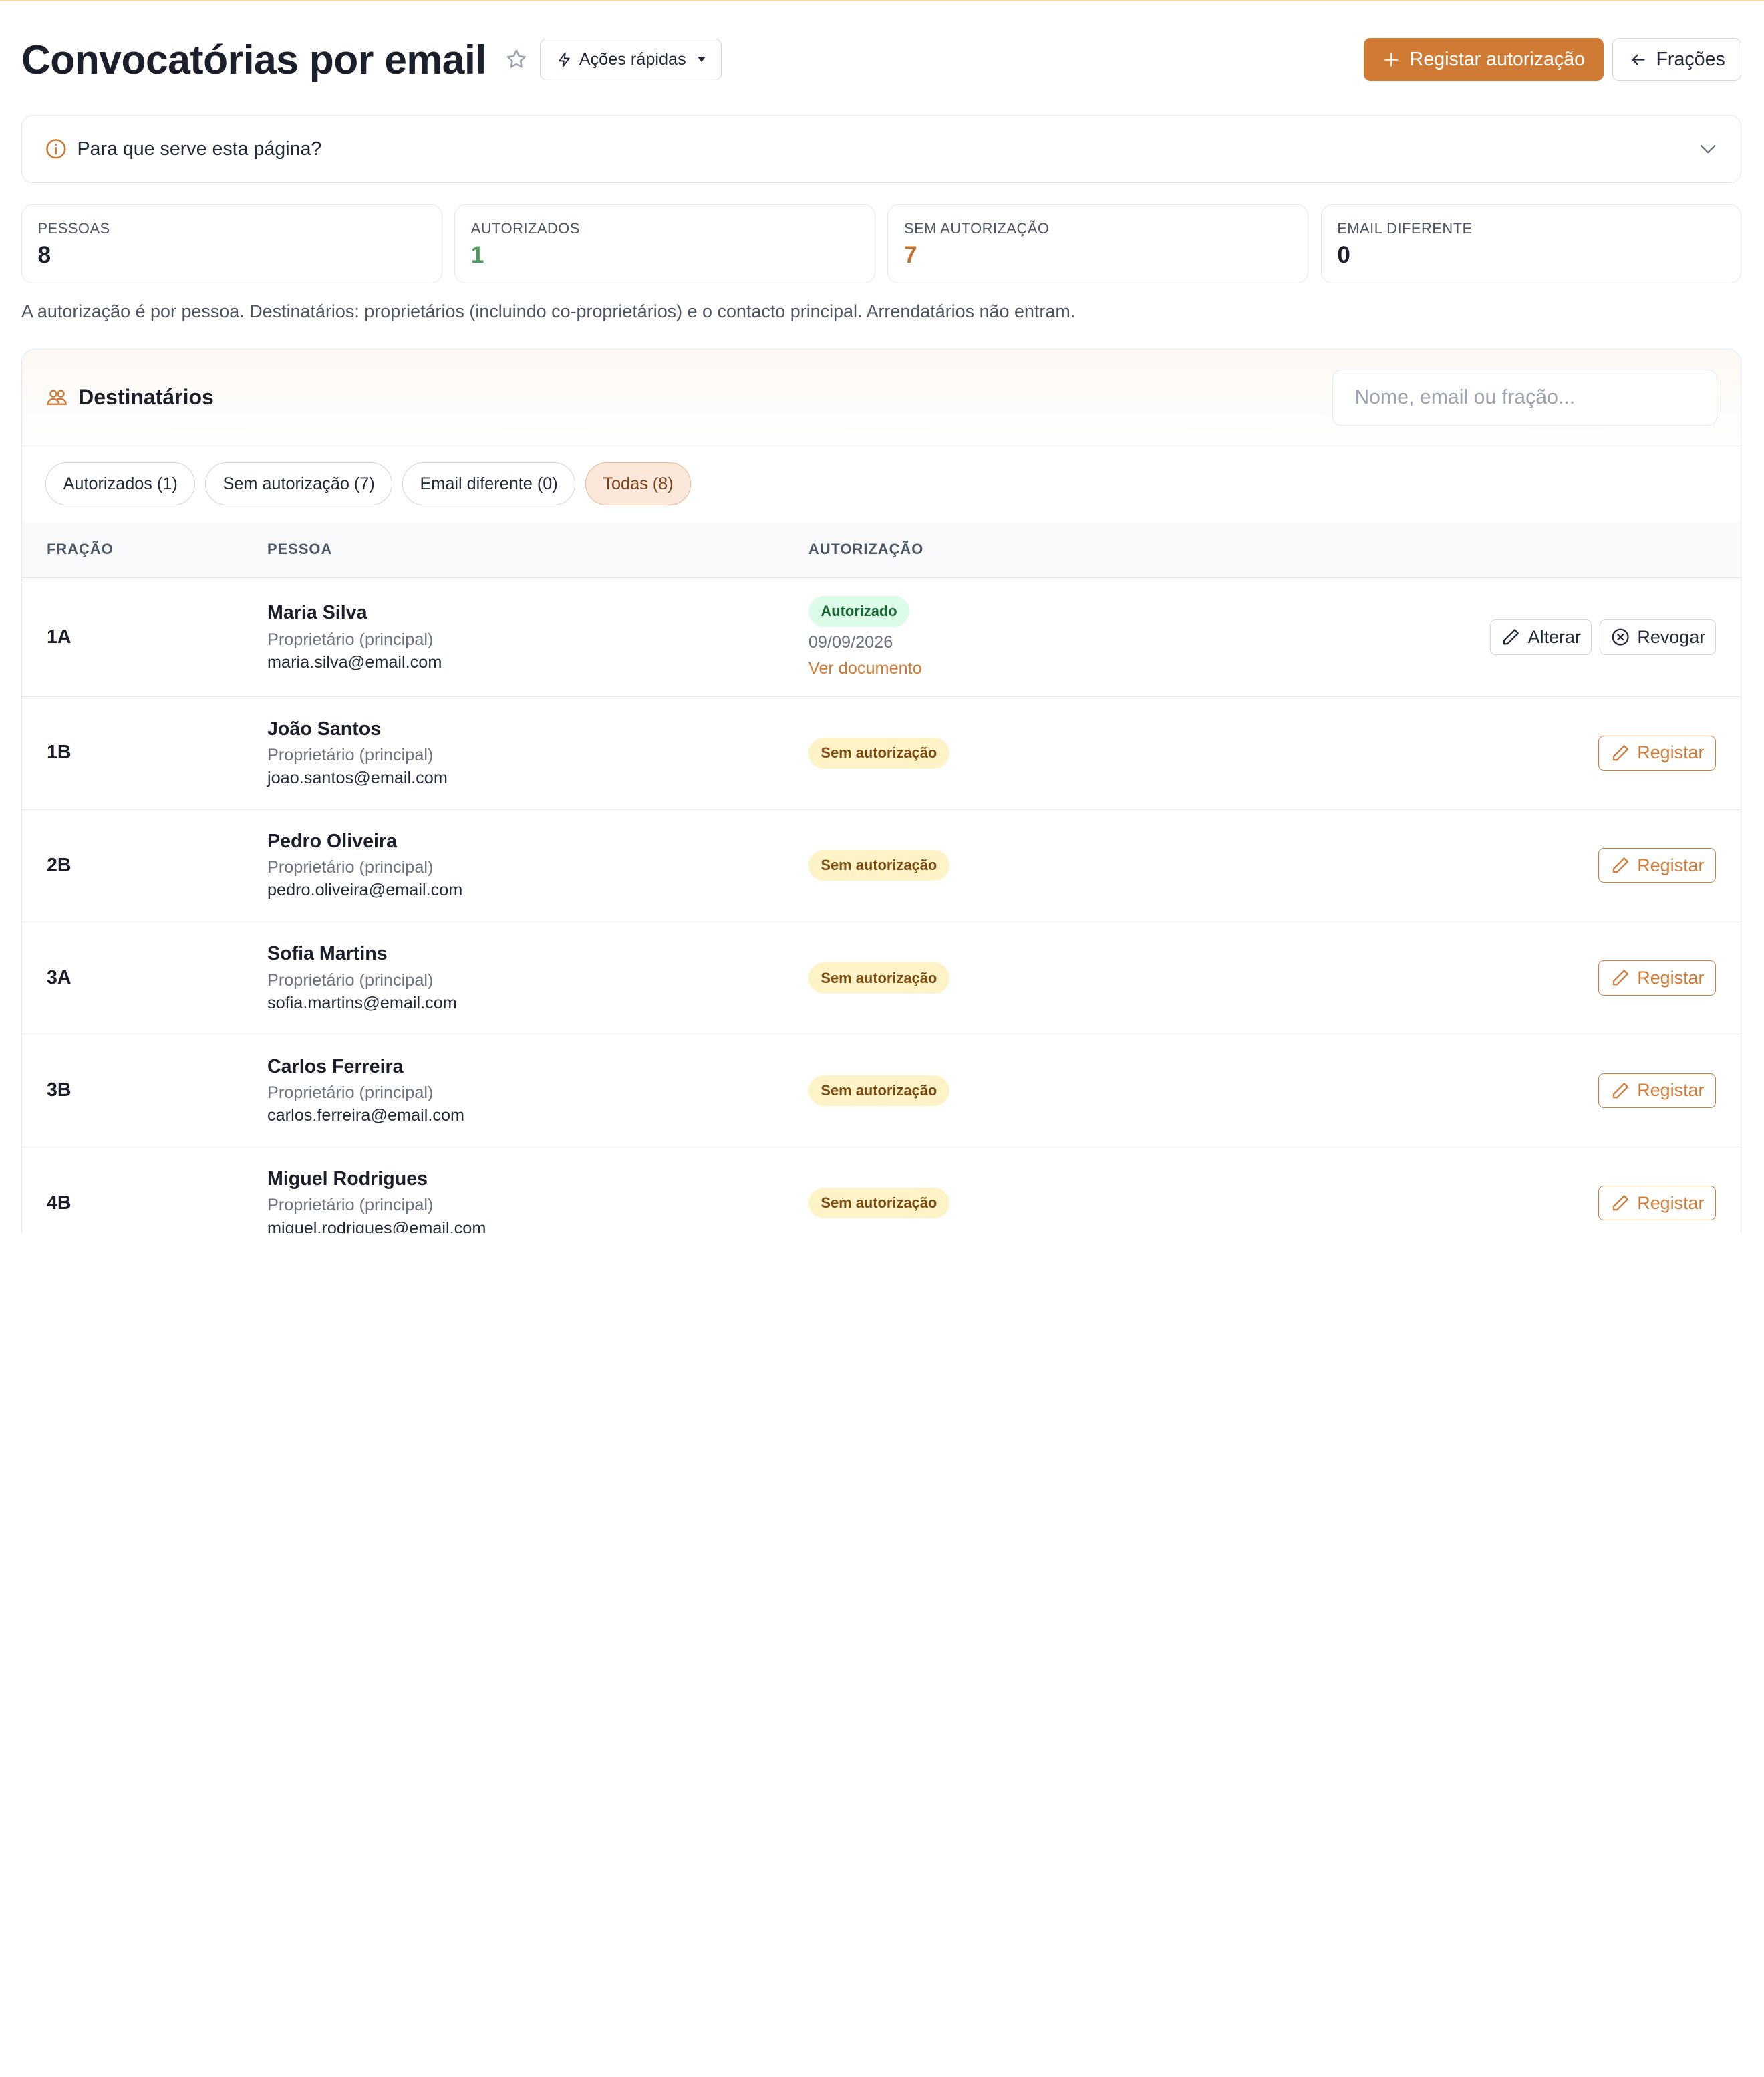 Image resolution: width=1764 pixels, height=2077 pixels. What do you see at coordinates (366, 1115) in the screenshot?
I see `person-email: carlos.ferreira@email.com` at bounding box center [366, 1115].